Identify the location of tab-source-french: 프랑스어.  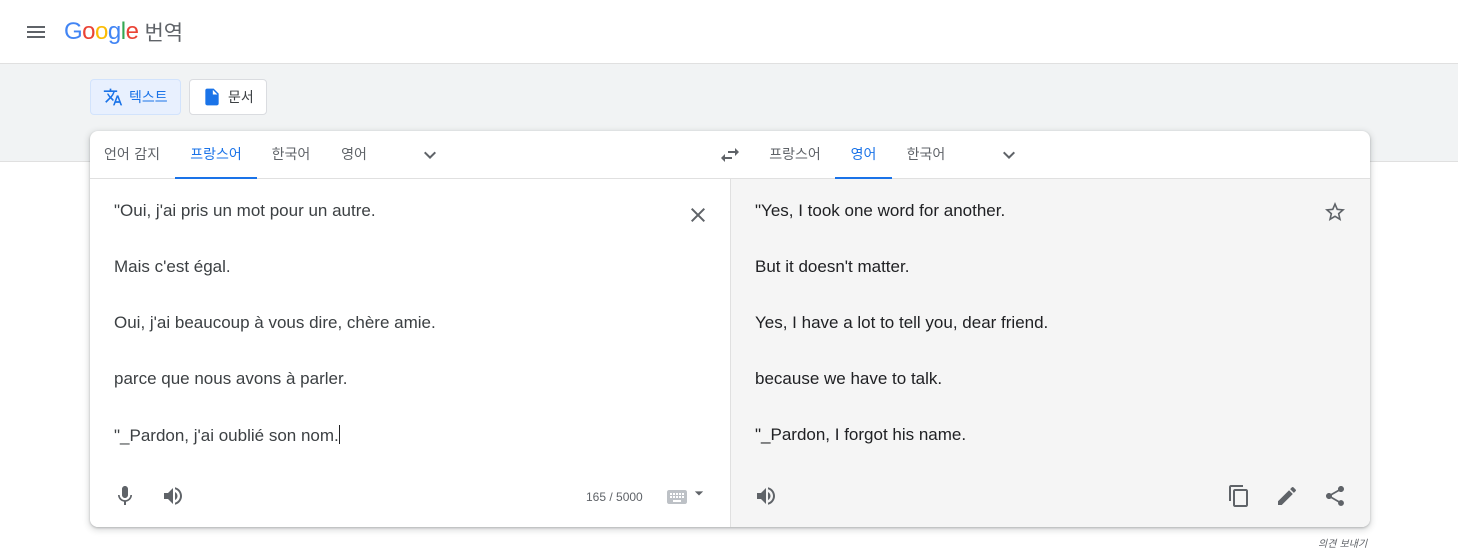
(216, 155).